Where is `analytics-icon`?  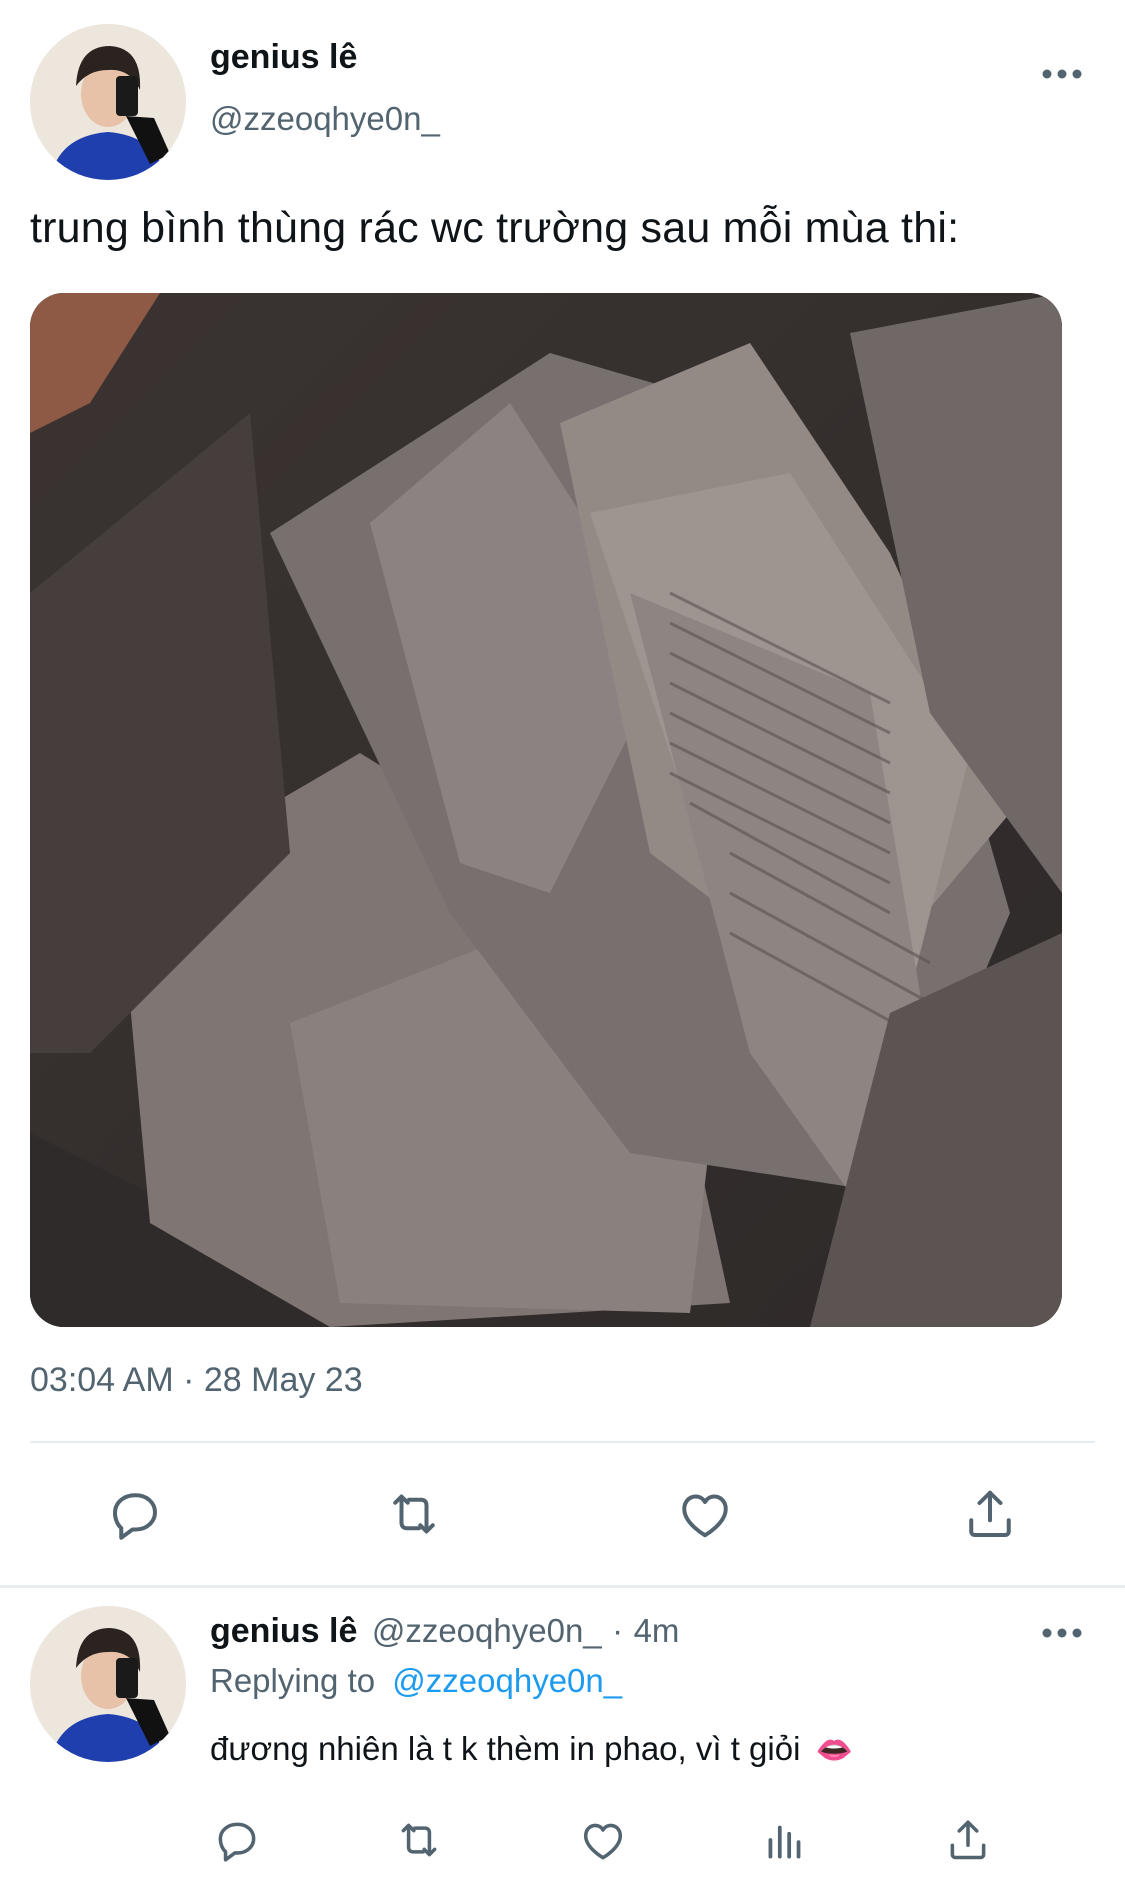
analytics-icon is located at coordinates (785, 1840).